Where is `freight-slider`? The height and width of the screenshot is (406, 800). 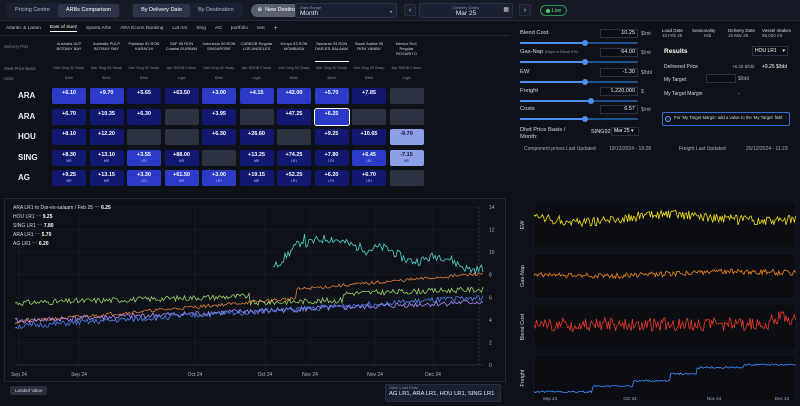
freight-slider is located at coordinates (579, 101).